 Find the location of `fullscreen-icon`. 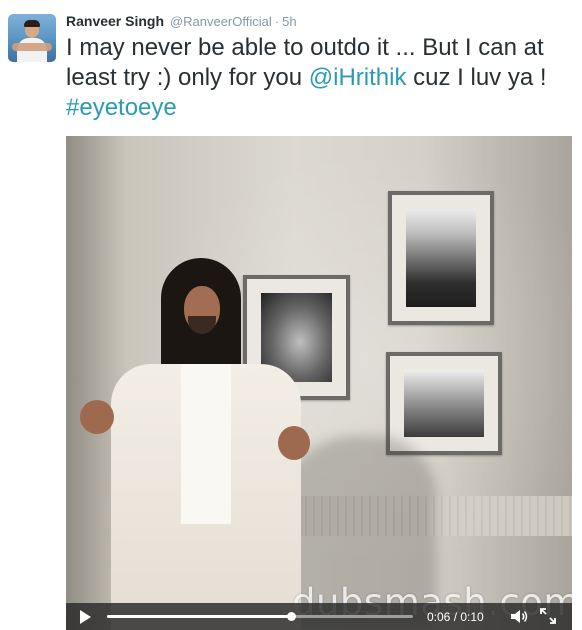

fullscreen-icon is located at coordinates (548, 616).